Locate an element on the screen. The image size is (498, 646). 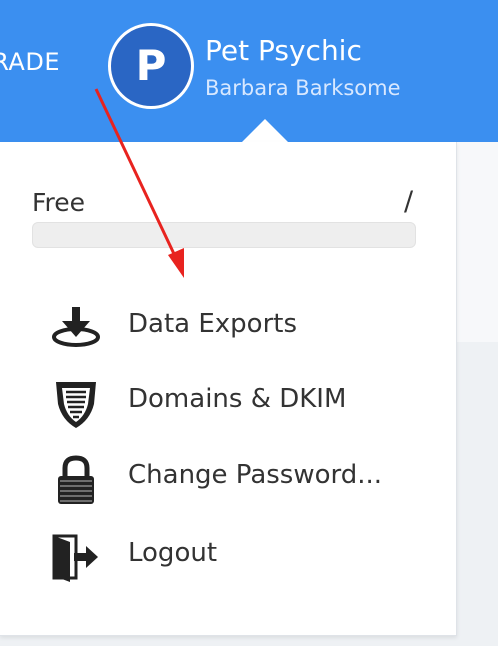
background-content is located at coordinates (477, 242).